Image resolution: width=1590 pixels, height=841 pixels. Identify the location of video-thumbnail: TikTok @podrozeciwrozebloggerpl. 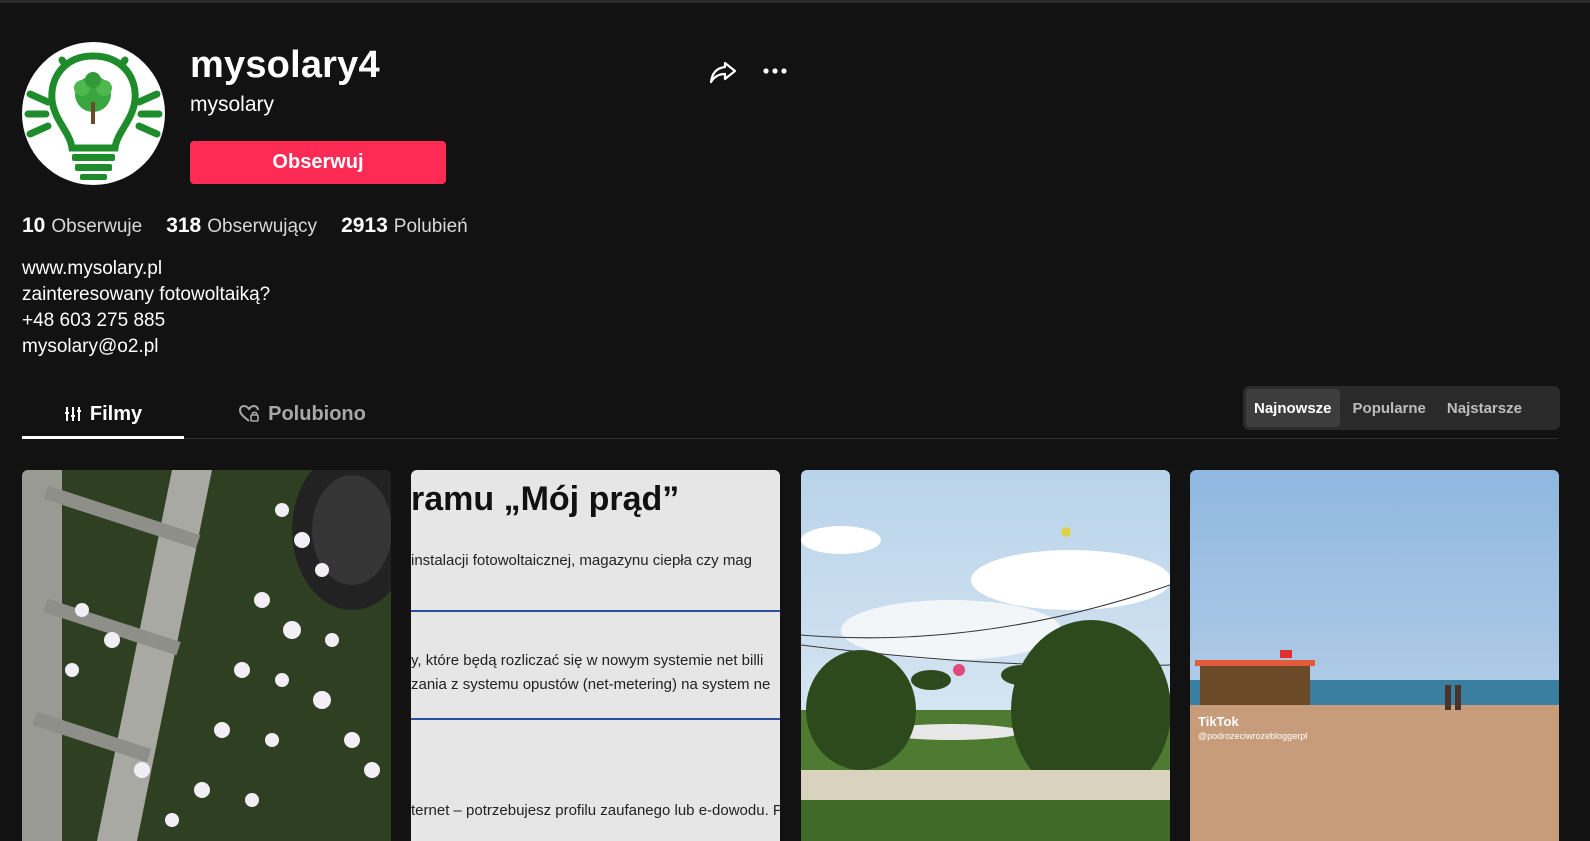
(1374, 655).